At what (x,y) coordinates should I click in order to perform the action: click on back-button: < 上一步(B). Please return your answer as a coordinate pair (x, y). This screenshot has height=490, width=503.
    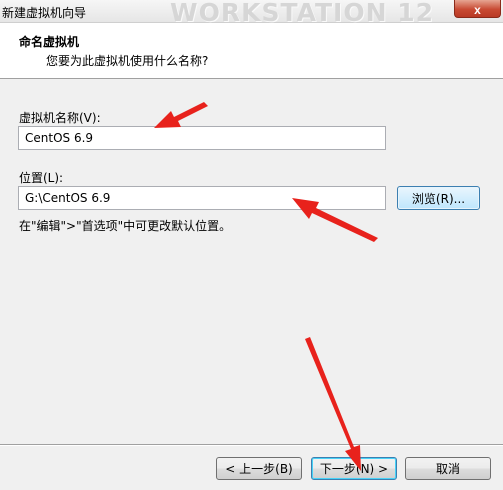
    Looking at the image, I should click on (259, 468).